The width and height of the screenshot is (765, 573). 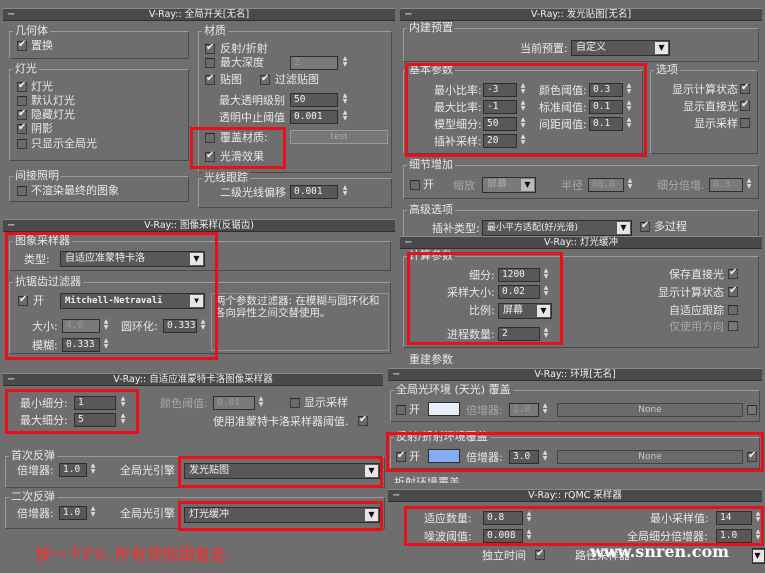 I want to click on override-mtl-button: test, so click(x=339, y=137).